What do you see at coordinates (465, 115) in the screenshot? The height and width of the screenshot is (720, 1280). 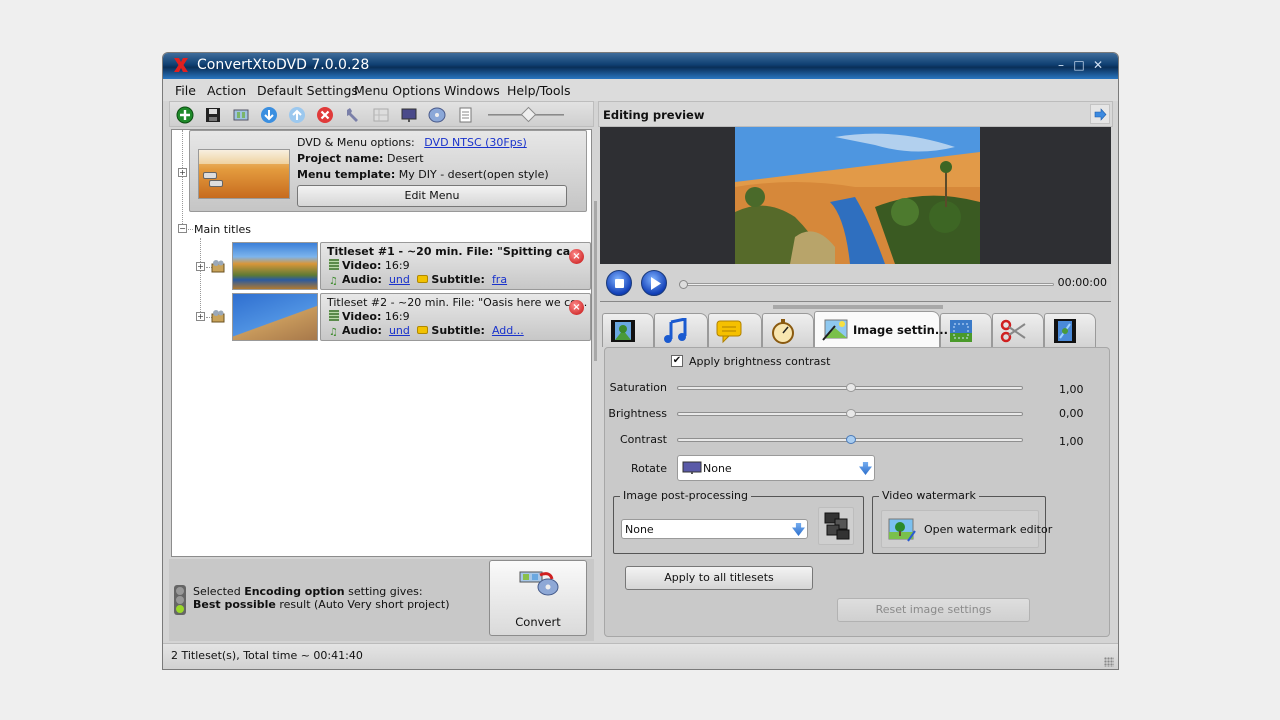 I see `document-icon` at bounding box center [465, 115].